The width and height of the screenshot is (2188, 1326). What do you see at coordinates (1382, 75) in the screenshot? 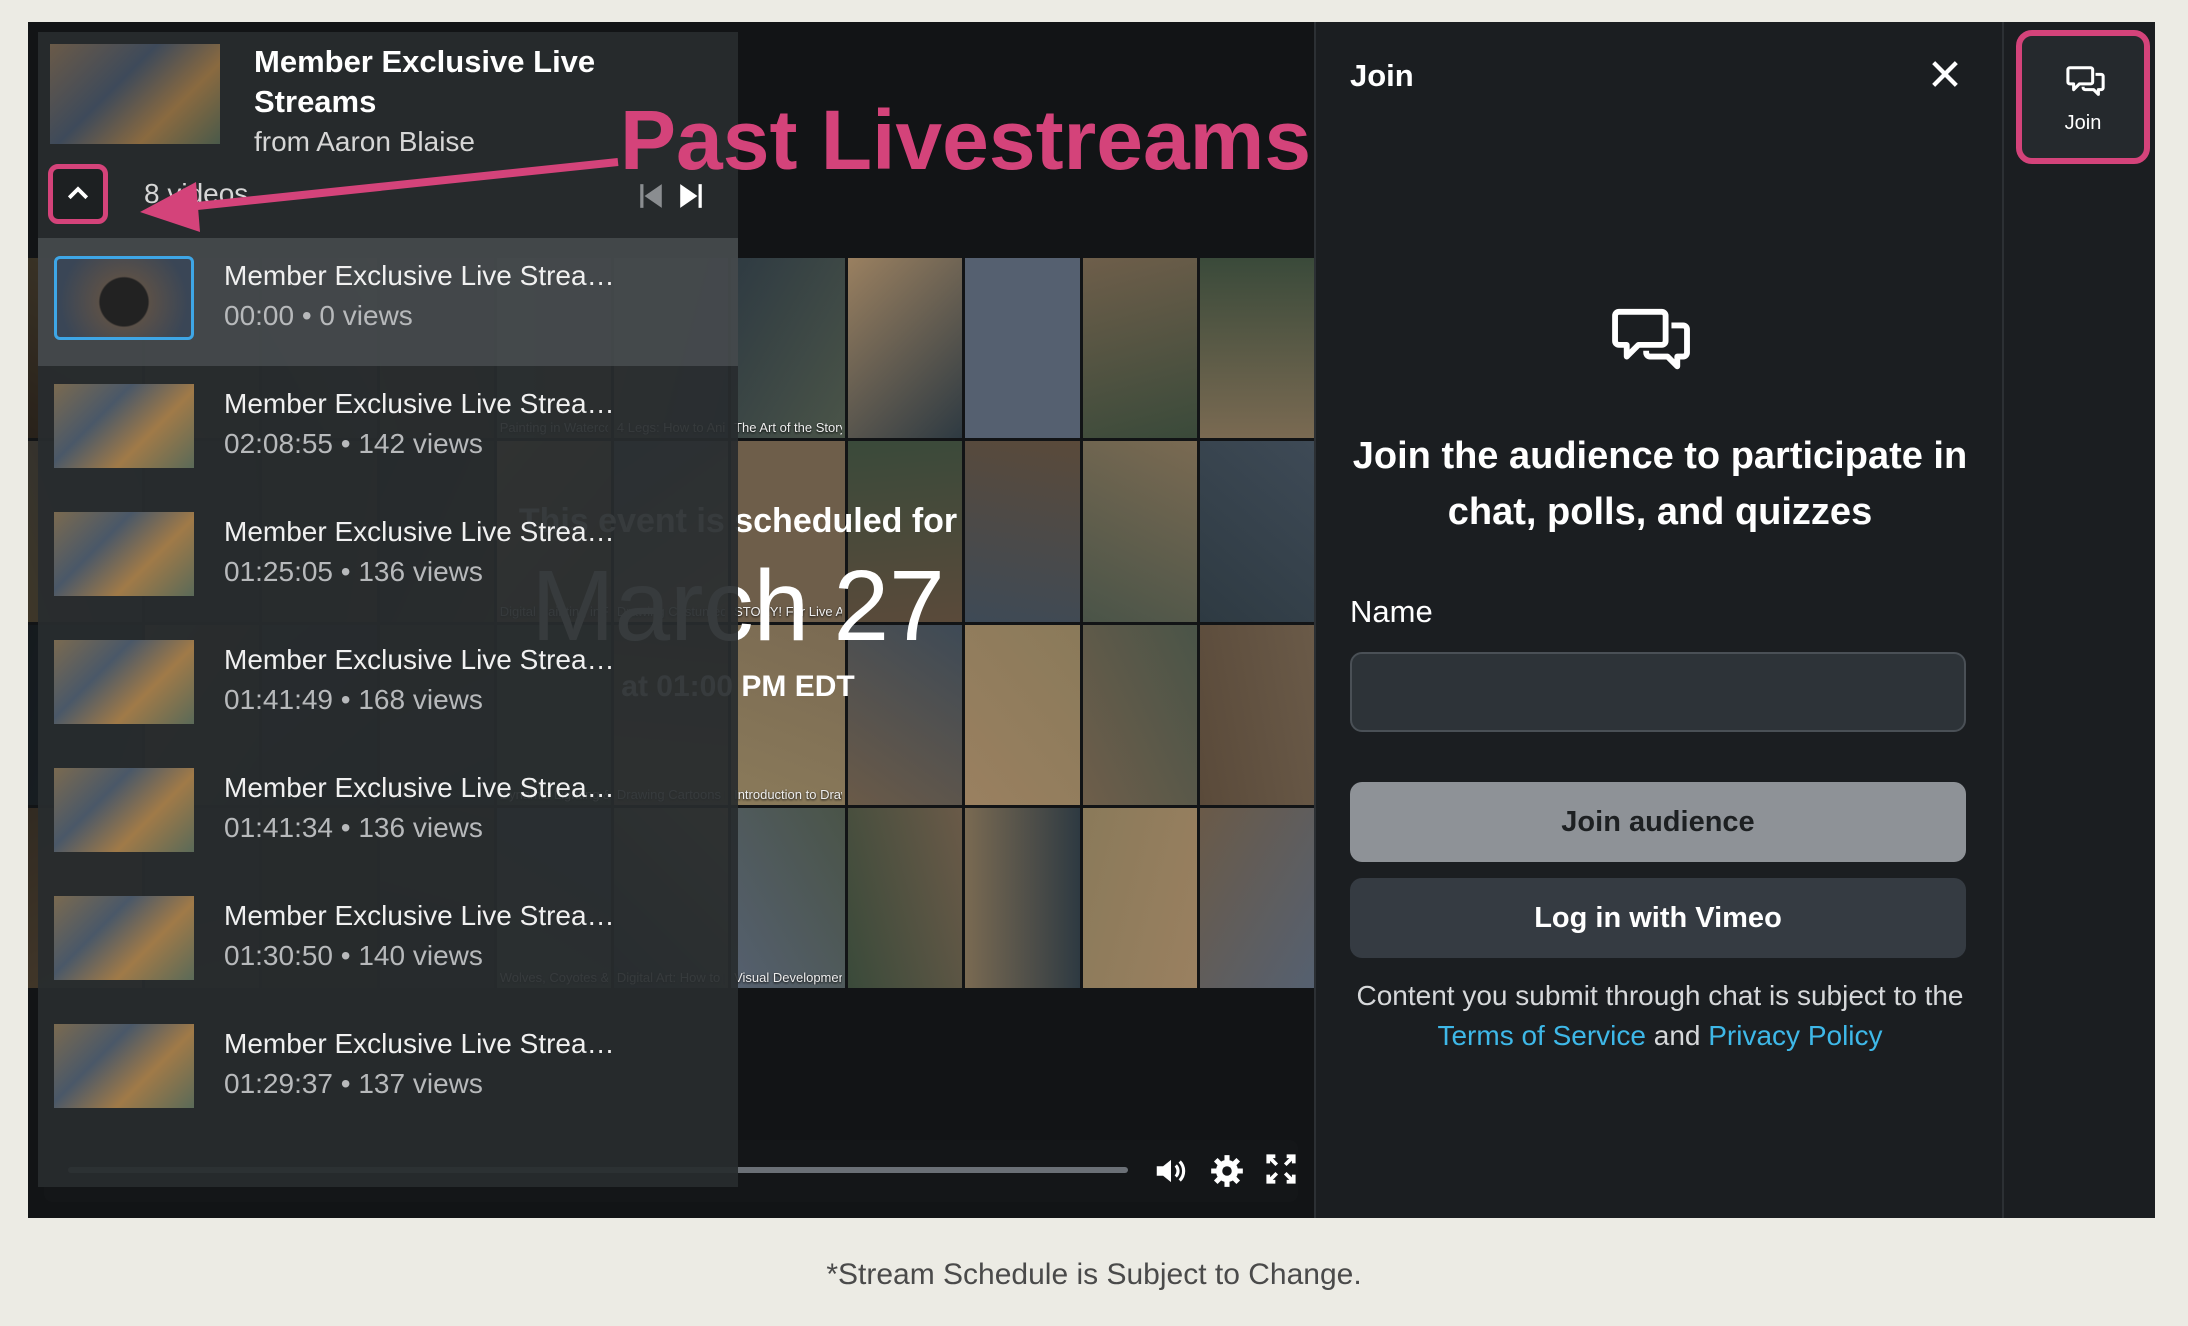
I see `chat-title: Join` at bounding box center [1382, 75].